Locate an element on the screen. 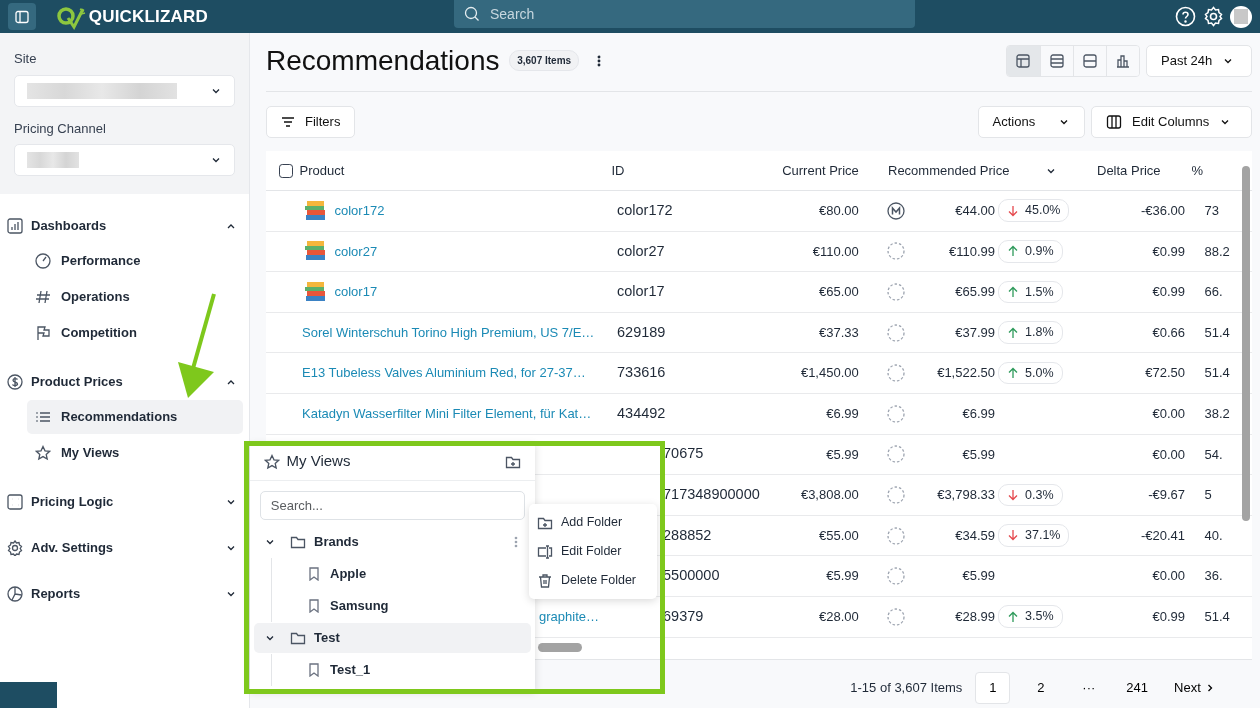 The height and width of the screenshot is (708, 1260). table-cell: 40. is located at coordinates (1213, 535).